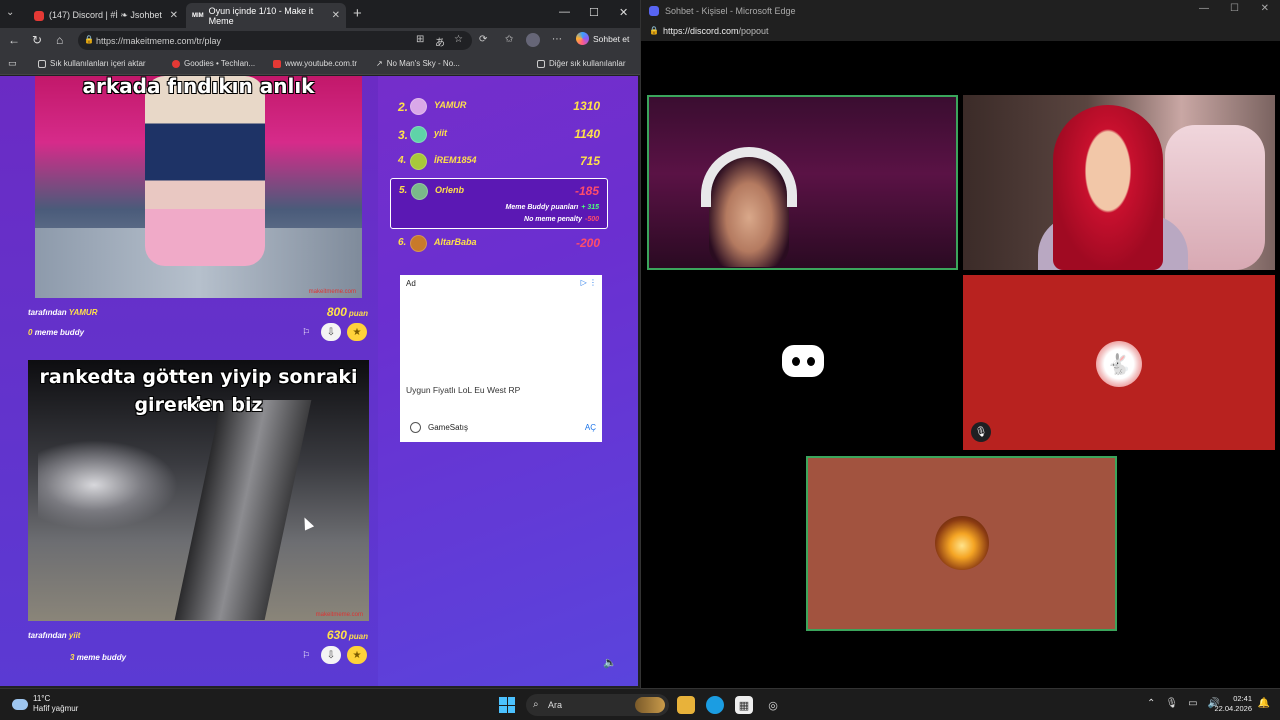  Describe the element at coordinates (403, 190) in the screenshot. I see `player-rank: 5.` at that location.